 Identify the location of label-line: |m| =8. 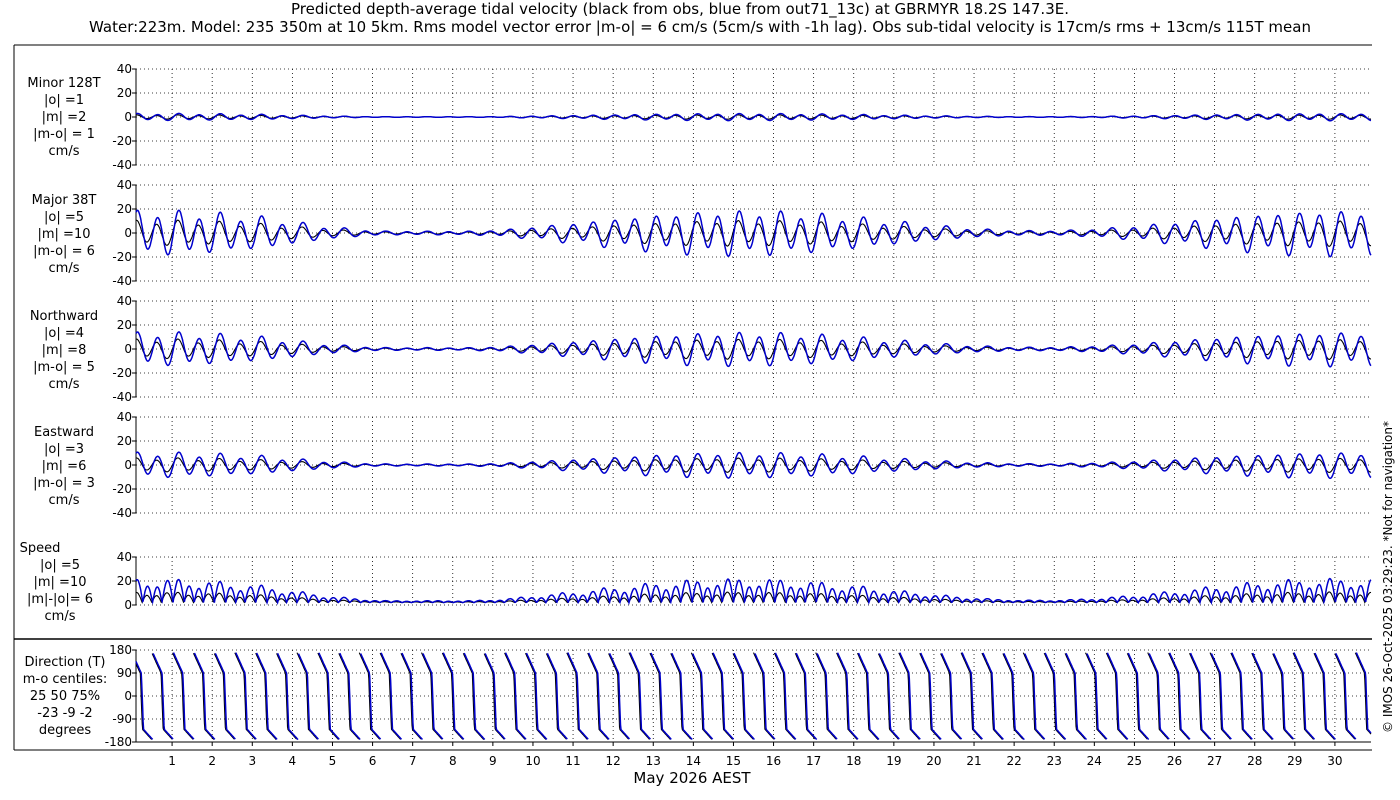
(64, 350).